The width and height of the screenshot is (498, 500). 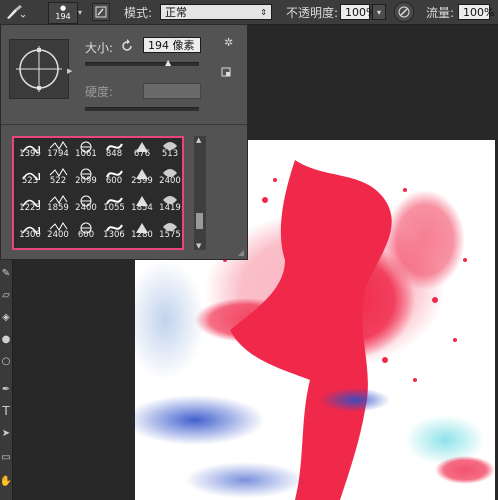 What do you see at coordinates (142, 181) in the screenshot?
I see `brush-preset-size: 2399` at bounding box center [142, 181].